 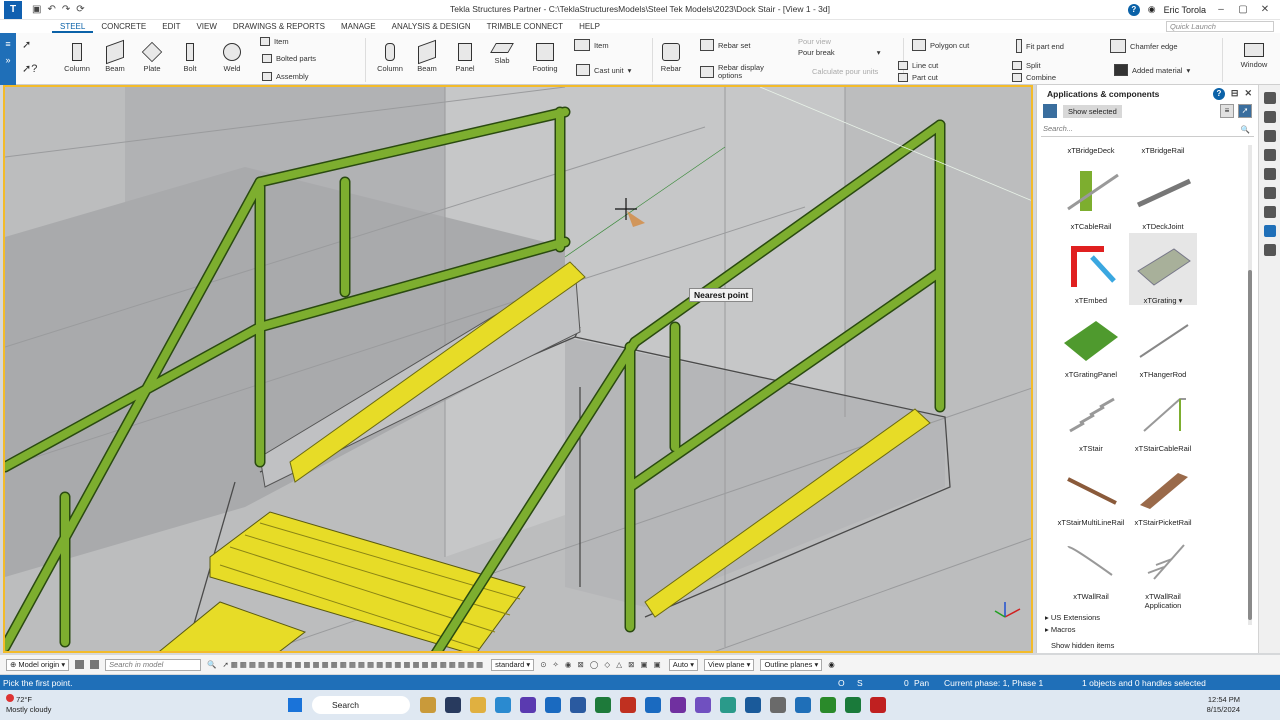 What do you see at coordinates (206, 26) in the screenshot?
I see `tab-view: VIEW` at bounding box center [206, 26].